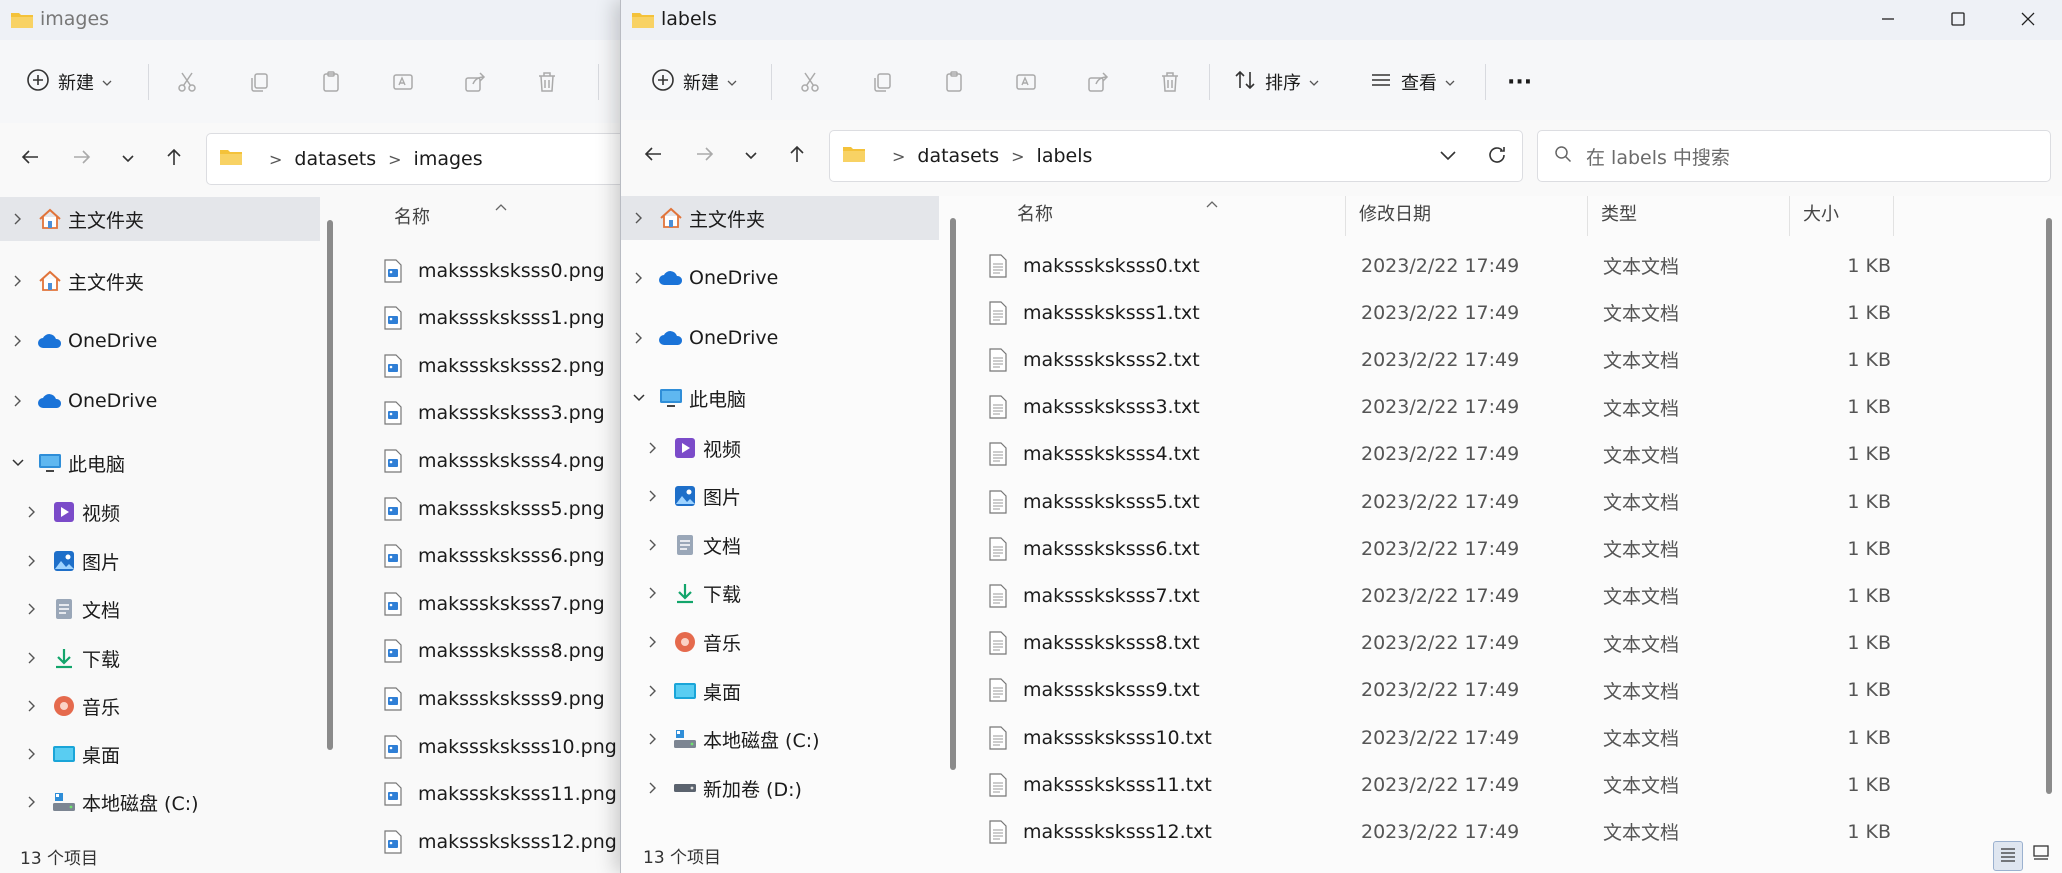 This screenshot has width=2062, height=873. I want to click on close-button, so click(2027, 20).